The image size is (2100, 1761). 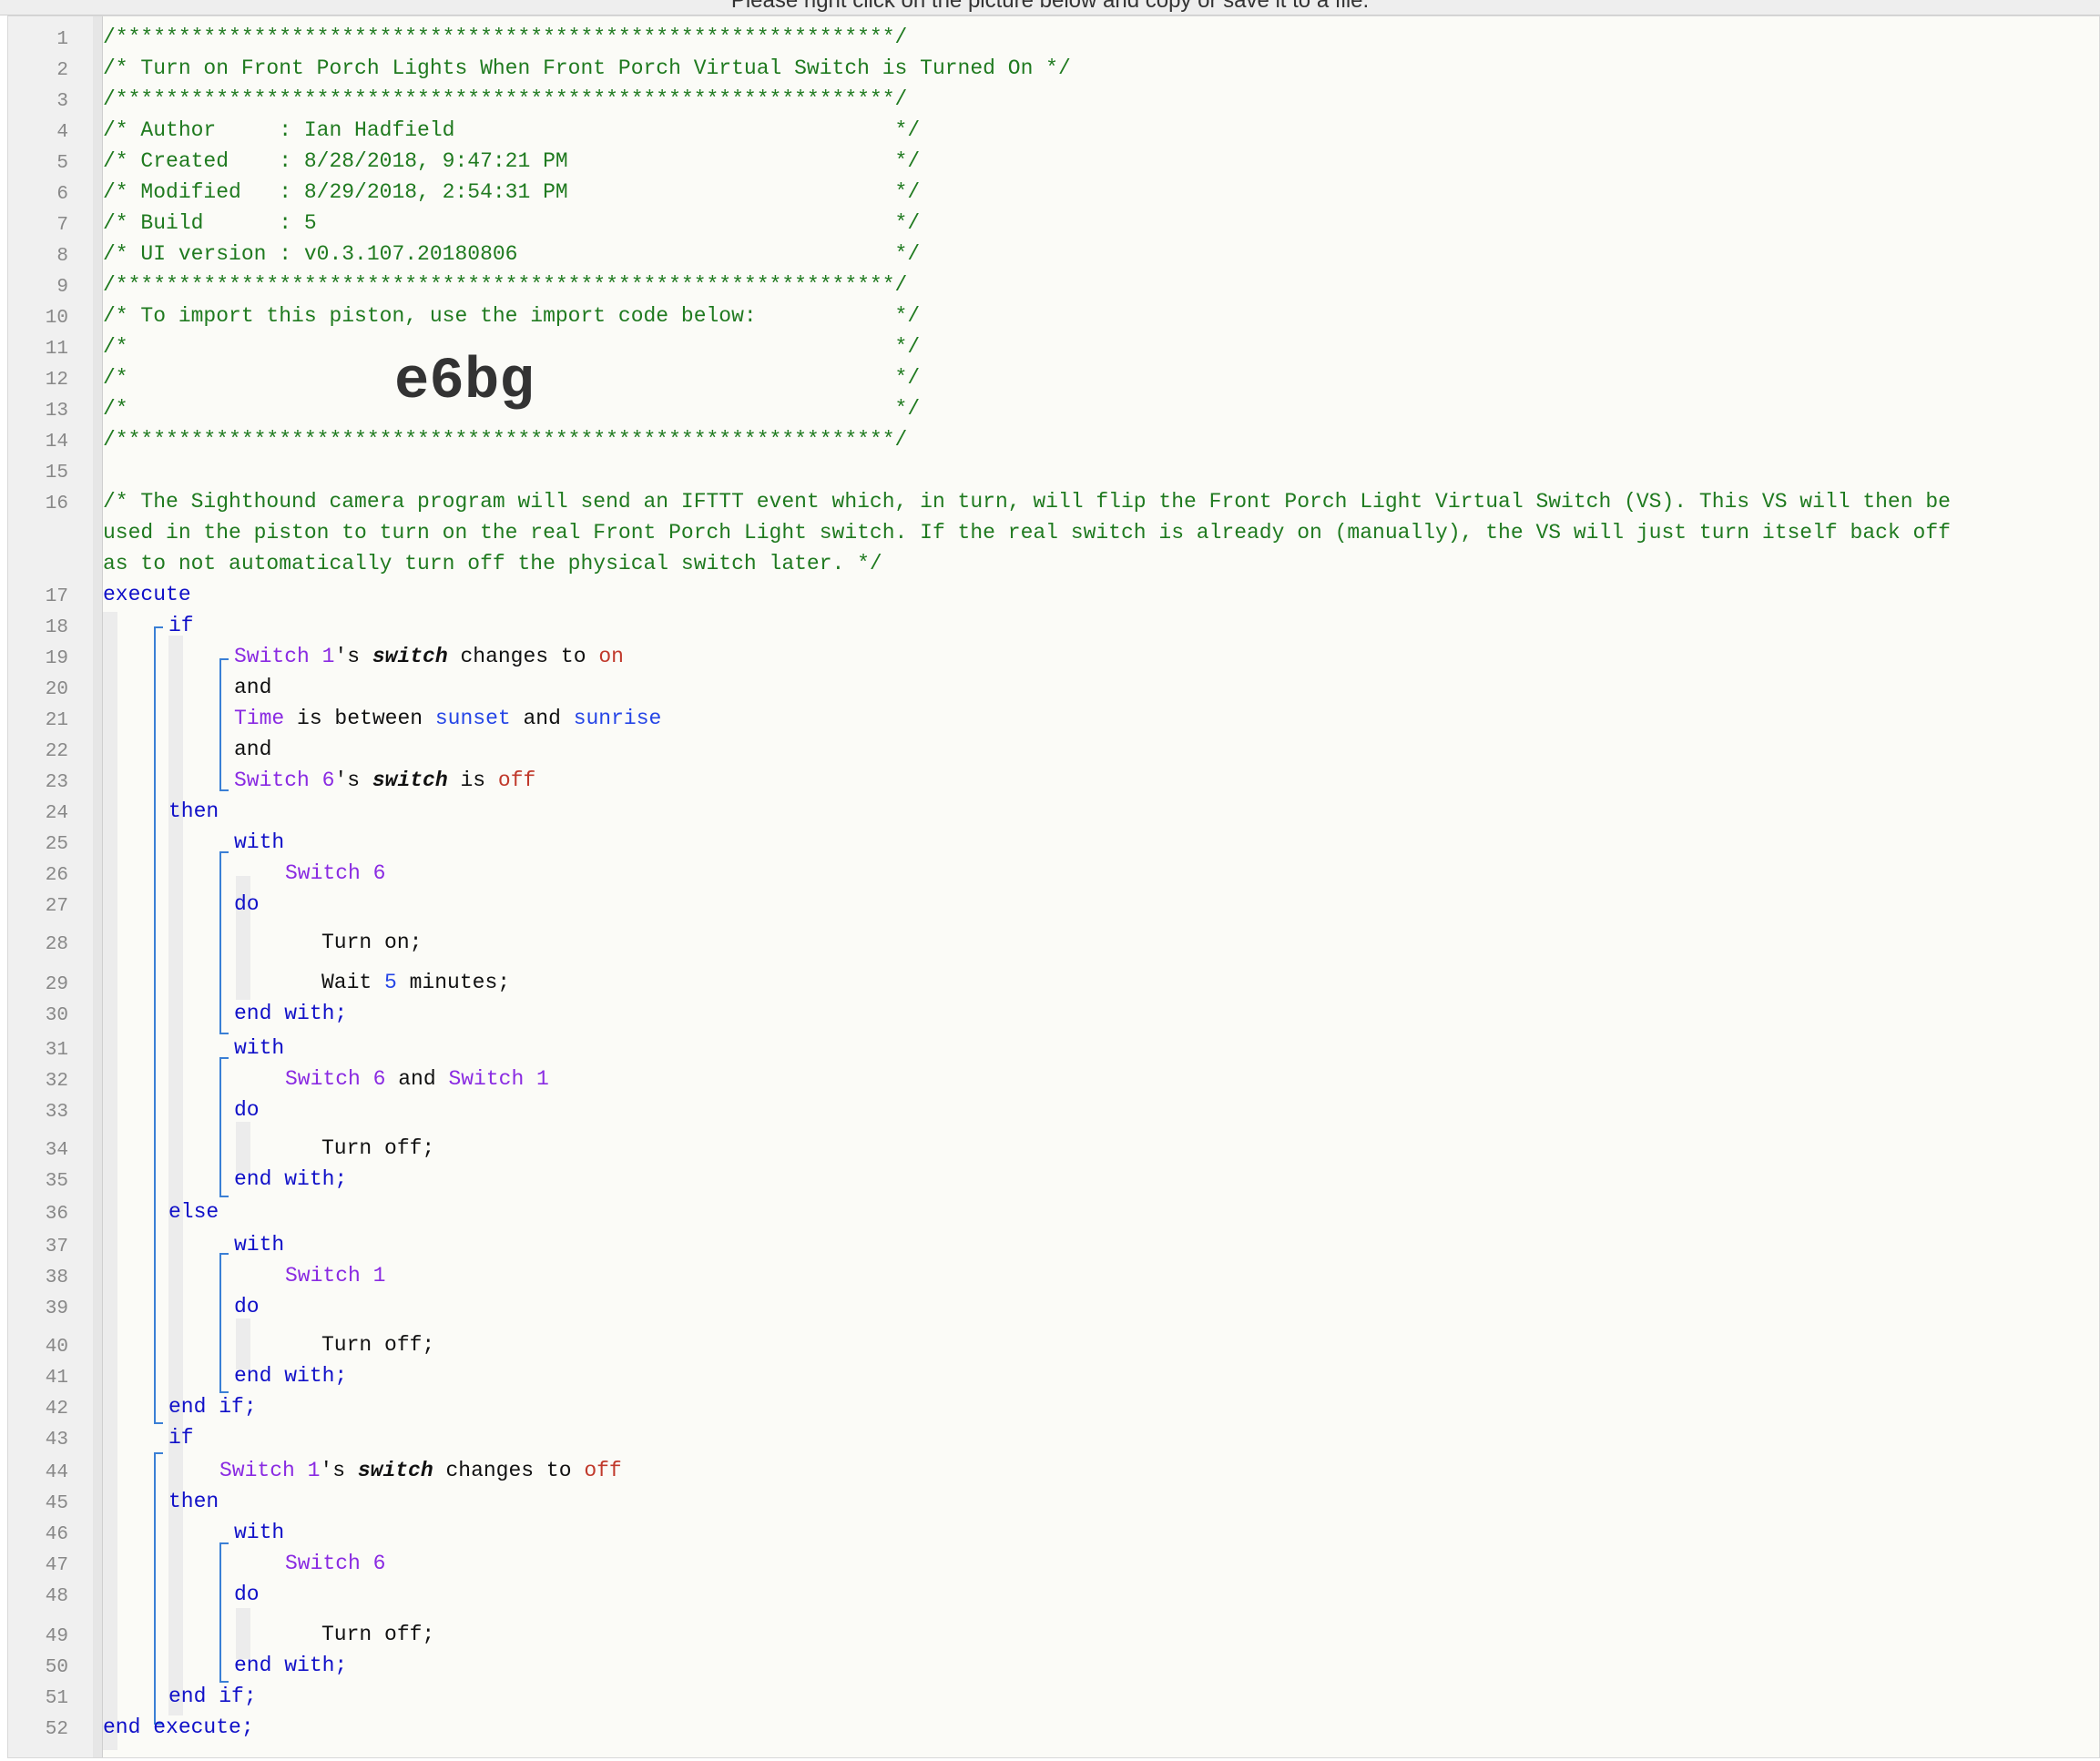 I want to click on text-changes-to: changes to, so click(x=523, y=656).